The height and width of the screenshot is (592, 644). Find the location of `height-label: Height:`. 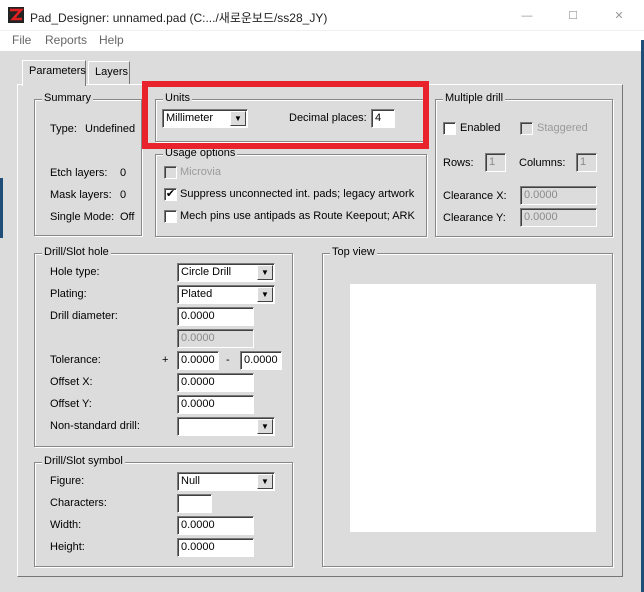

height-label: Height: is located at coordinates (67, 547).